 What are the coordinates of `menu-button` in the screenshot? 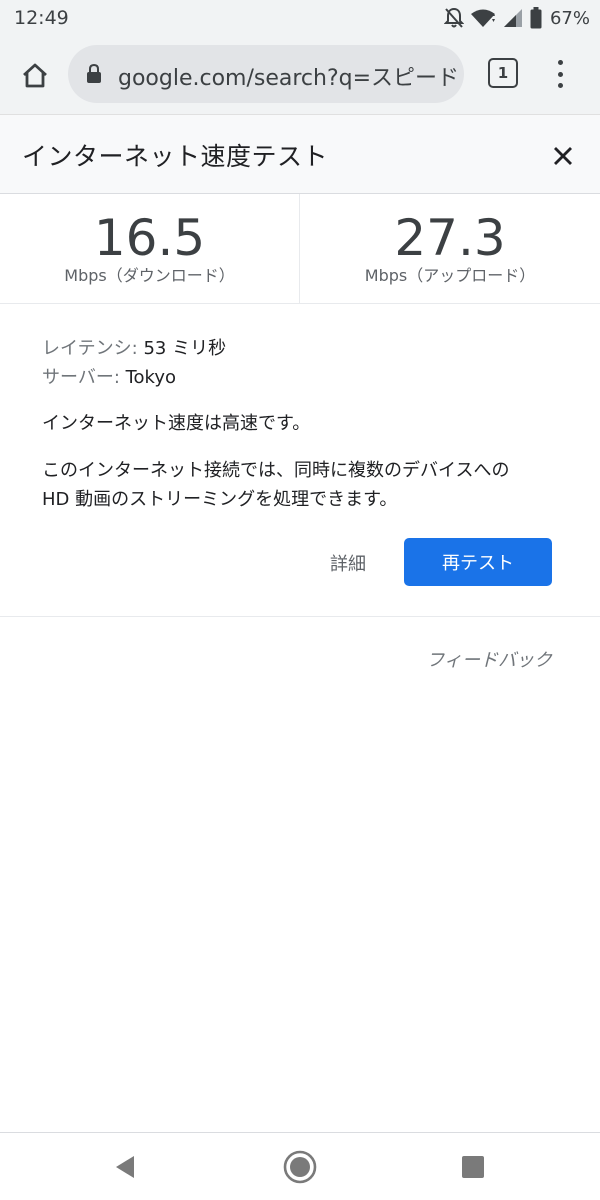 It's located at (560, 74).